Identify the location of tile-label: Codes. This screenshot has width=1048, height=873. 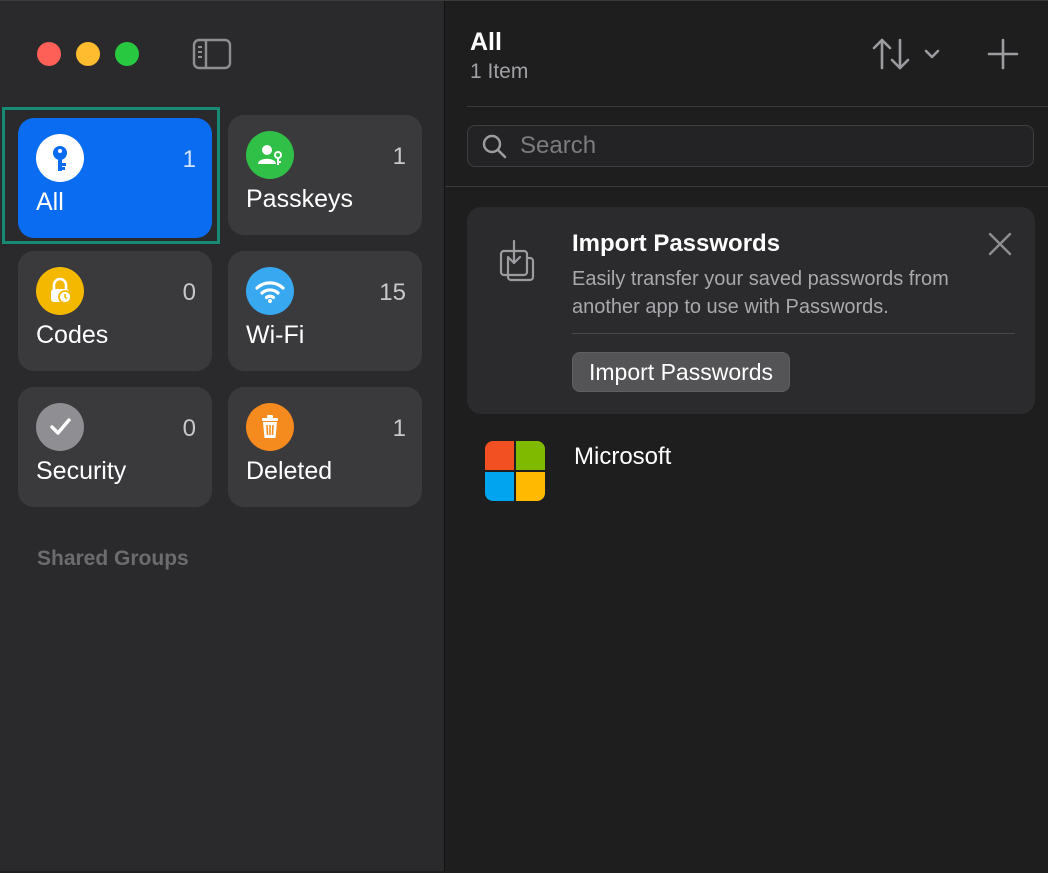
(72, 335).